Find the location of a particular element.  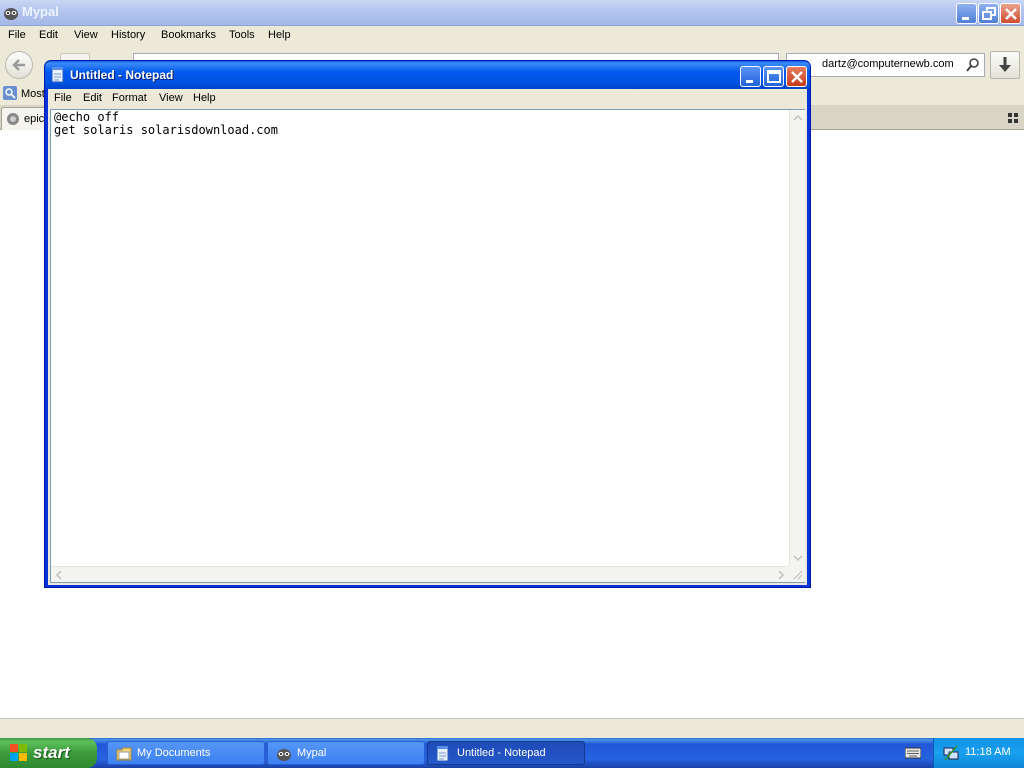

maximize-icon is located at coordinates (774, 76).